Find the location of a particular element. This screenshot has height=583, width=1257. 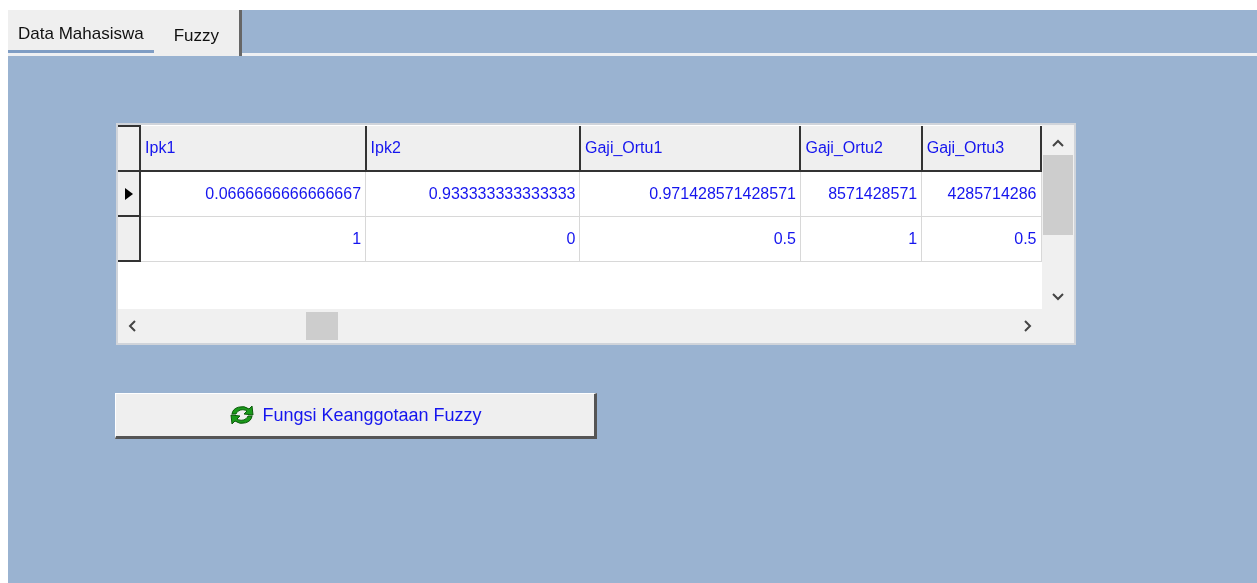

column-header: Gaji_Ortu3 is located at coordinates (981, 148).